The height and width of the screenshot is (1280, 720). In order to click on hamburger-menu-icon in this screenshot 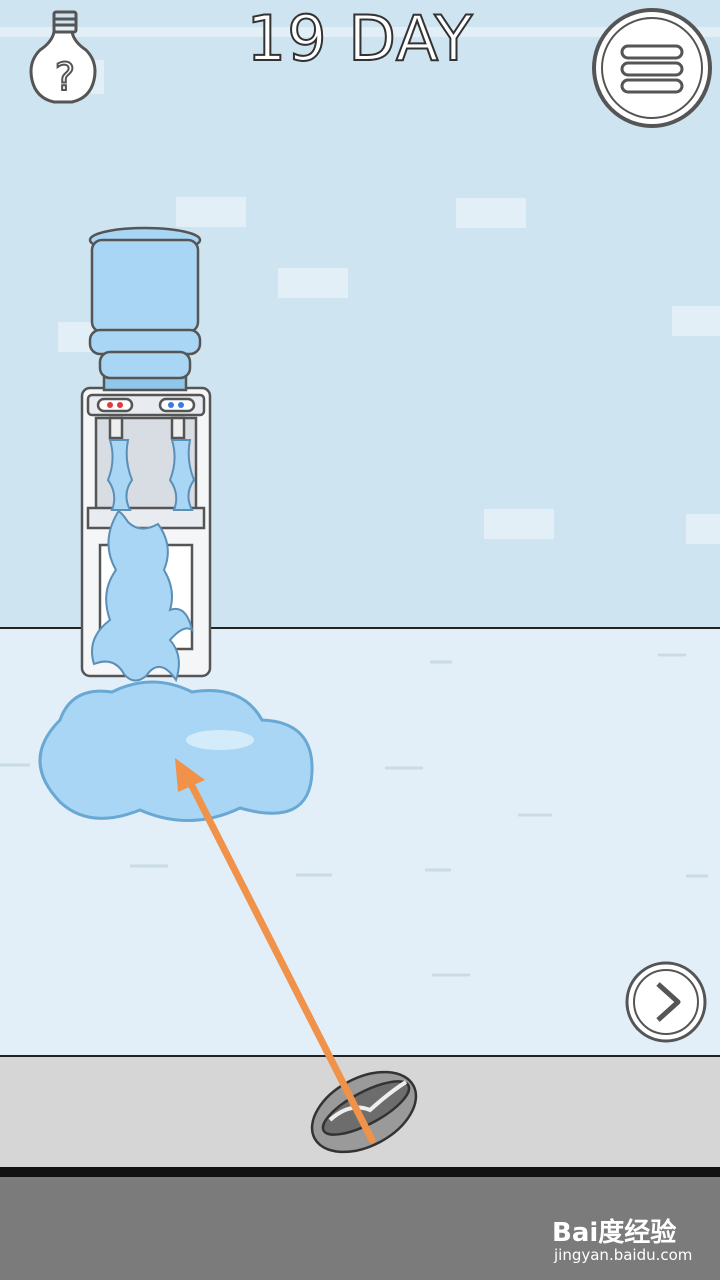, I will do `click(652, 68)`.